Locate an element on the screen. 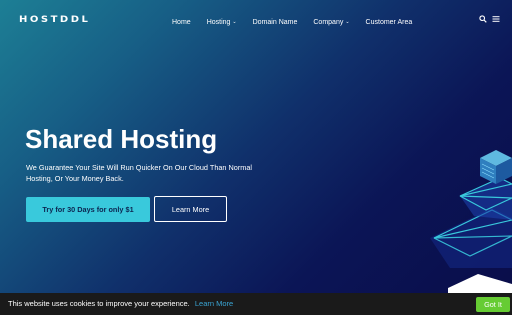 This screenshot has width=512, height=315. learn-more-button: Learn More is located at coordinates (190, 209).